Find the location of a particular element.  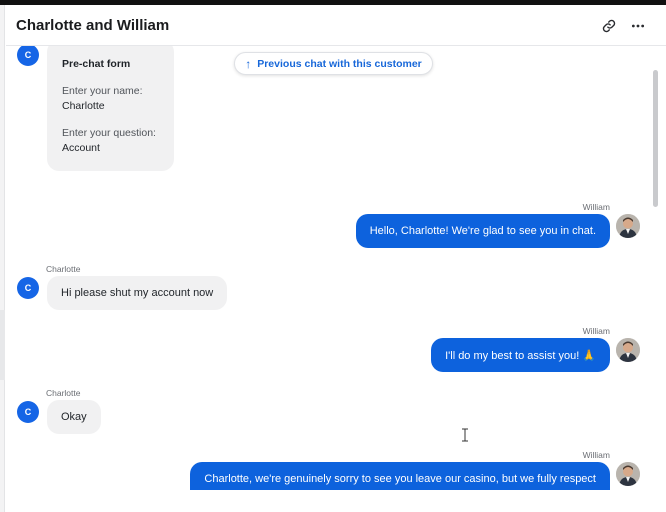

prechat-title: Pre-chat form is located at coordinates (96, 64).